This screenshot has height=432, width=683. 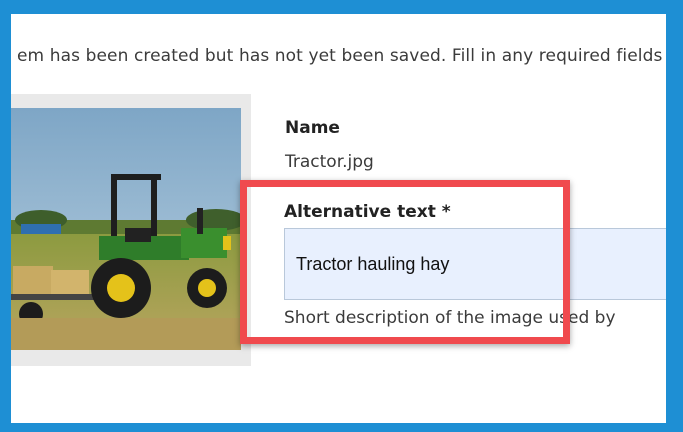 What do you see at coordinates (450, 318) in the screenshot?
I see `alt-text-help: Short description of the image used by` at bounding box center [450, 318].